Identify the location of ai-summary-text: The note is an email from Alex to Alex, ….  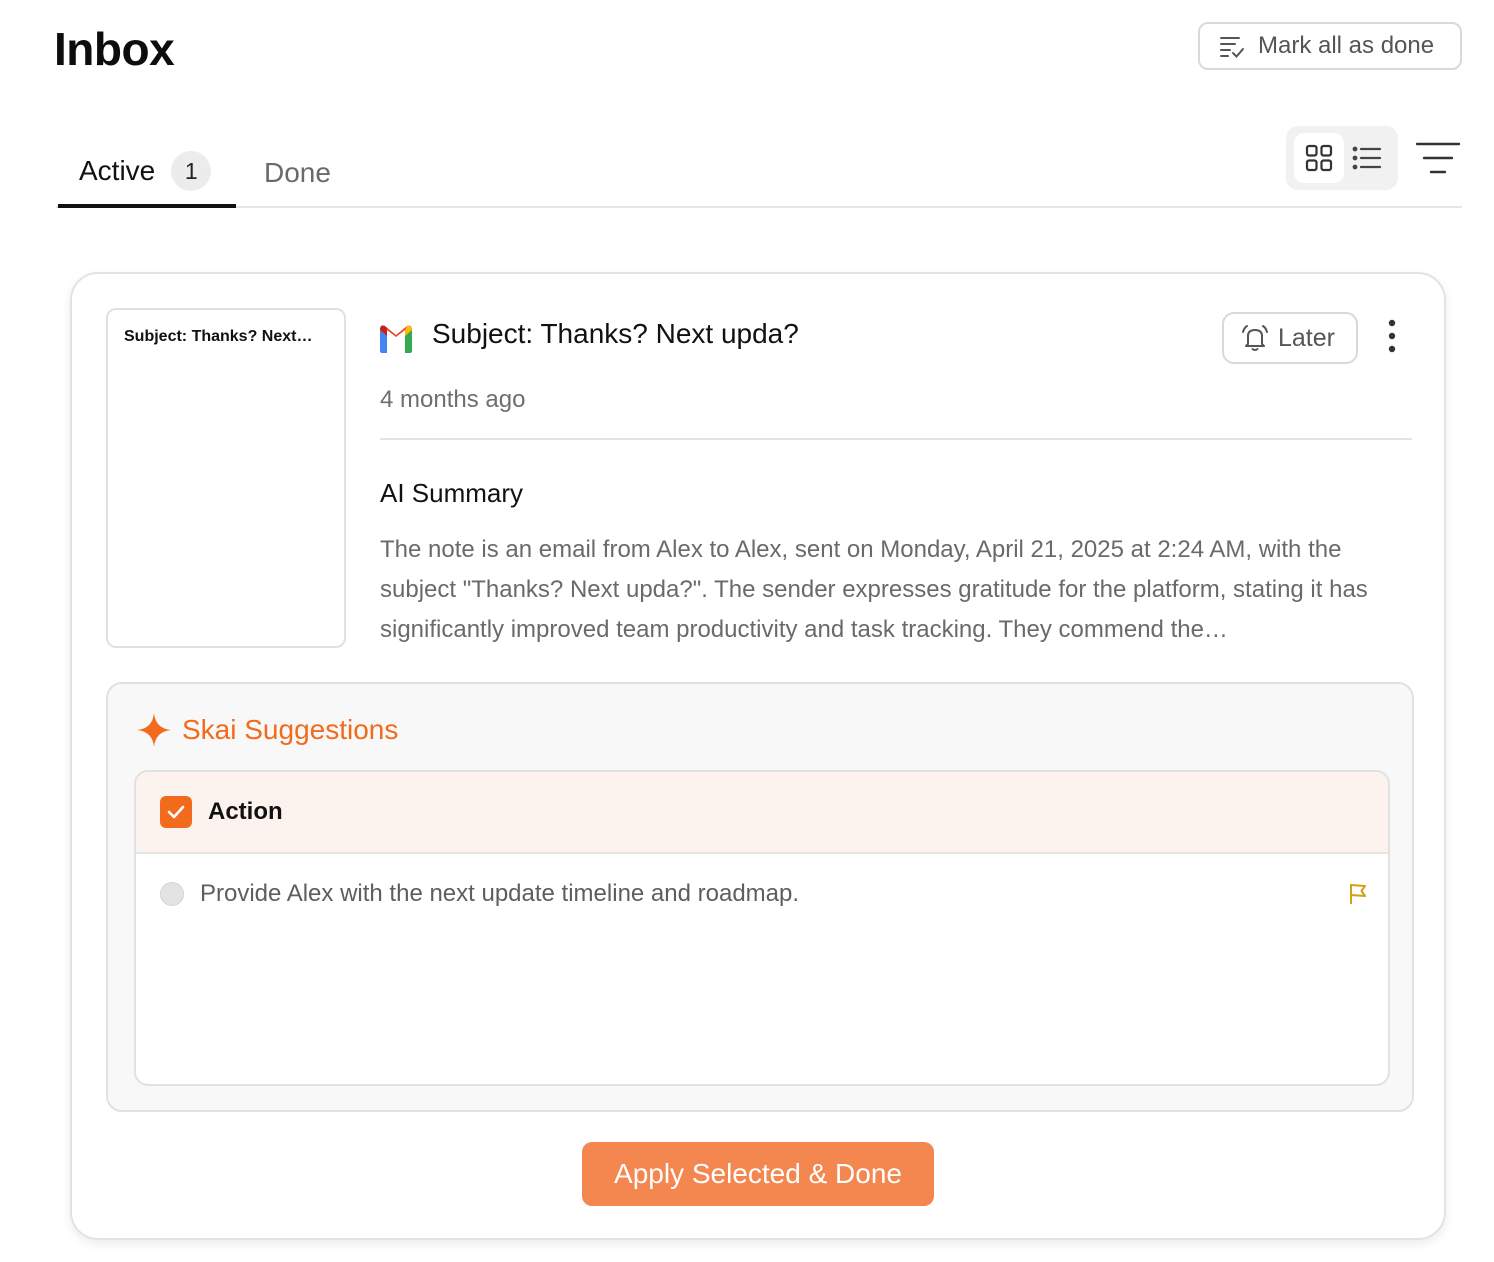
(874, 589).